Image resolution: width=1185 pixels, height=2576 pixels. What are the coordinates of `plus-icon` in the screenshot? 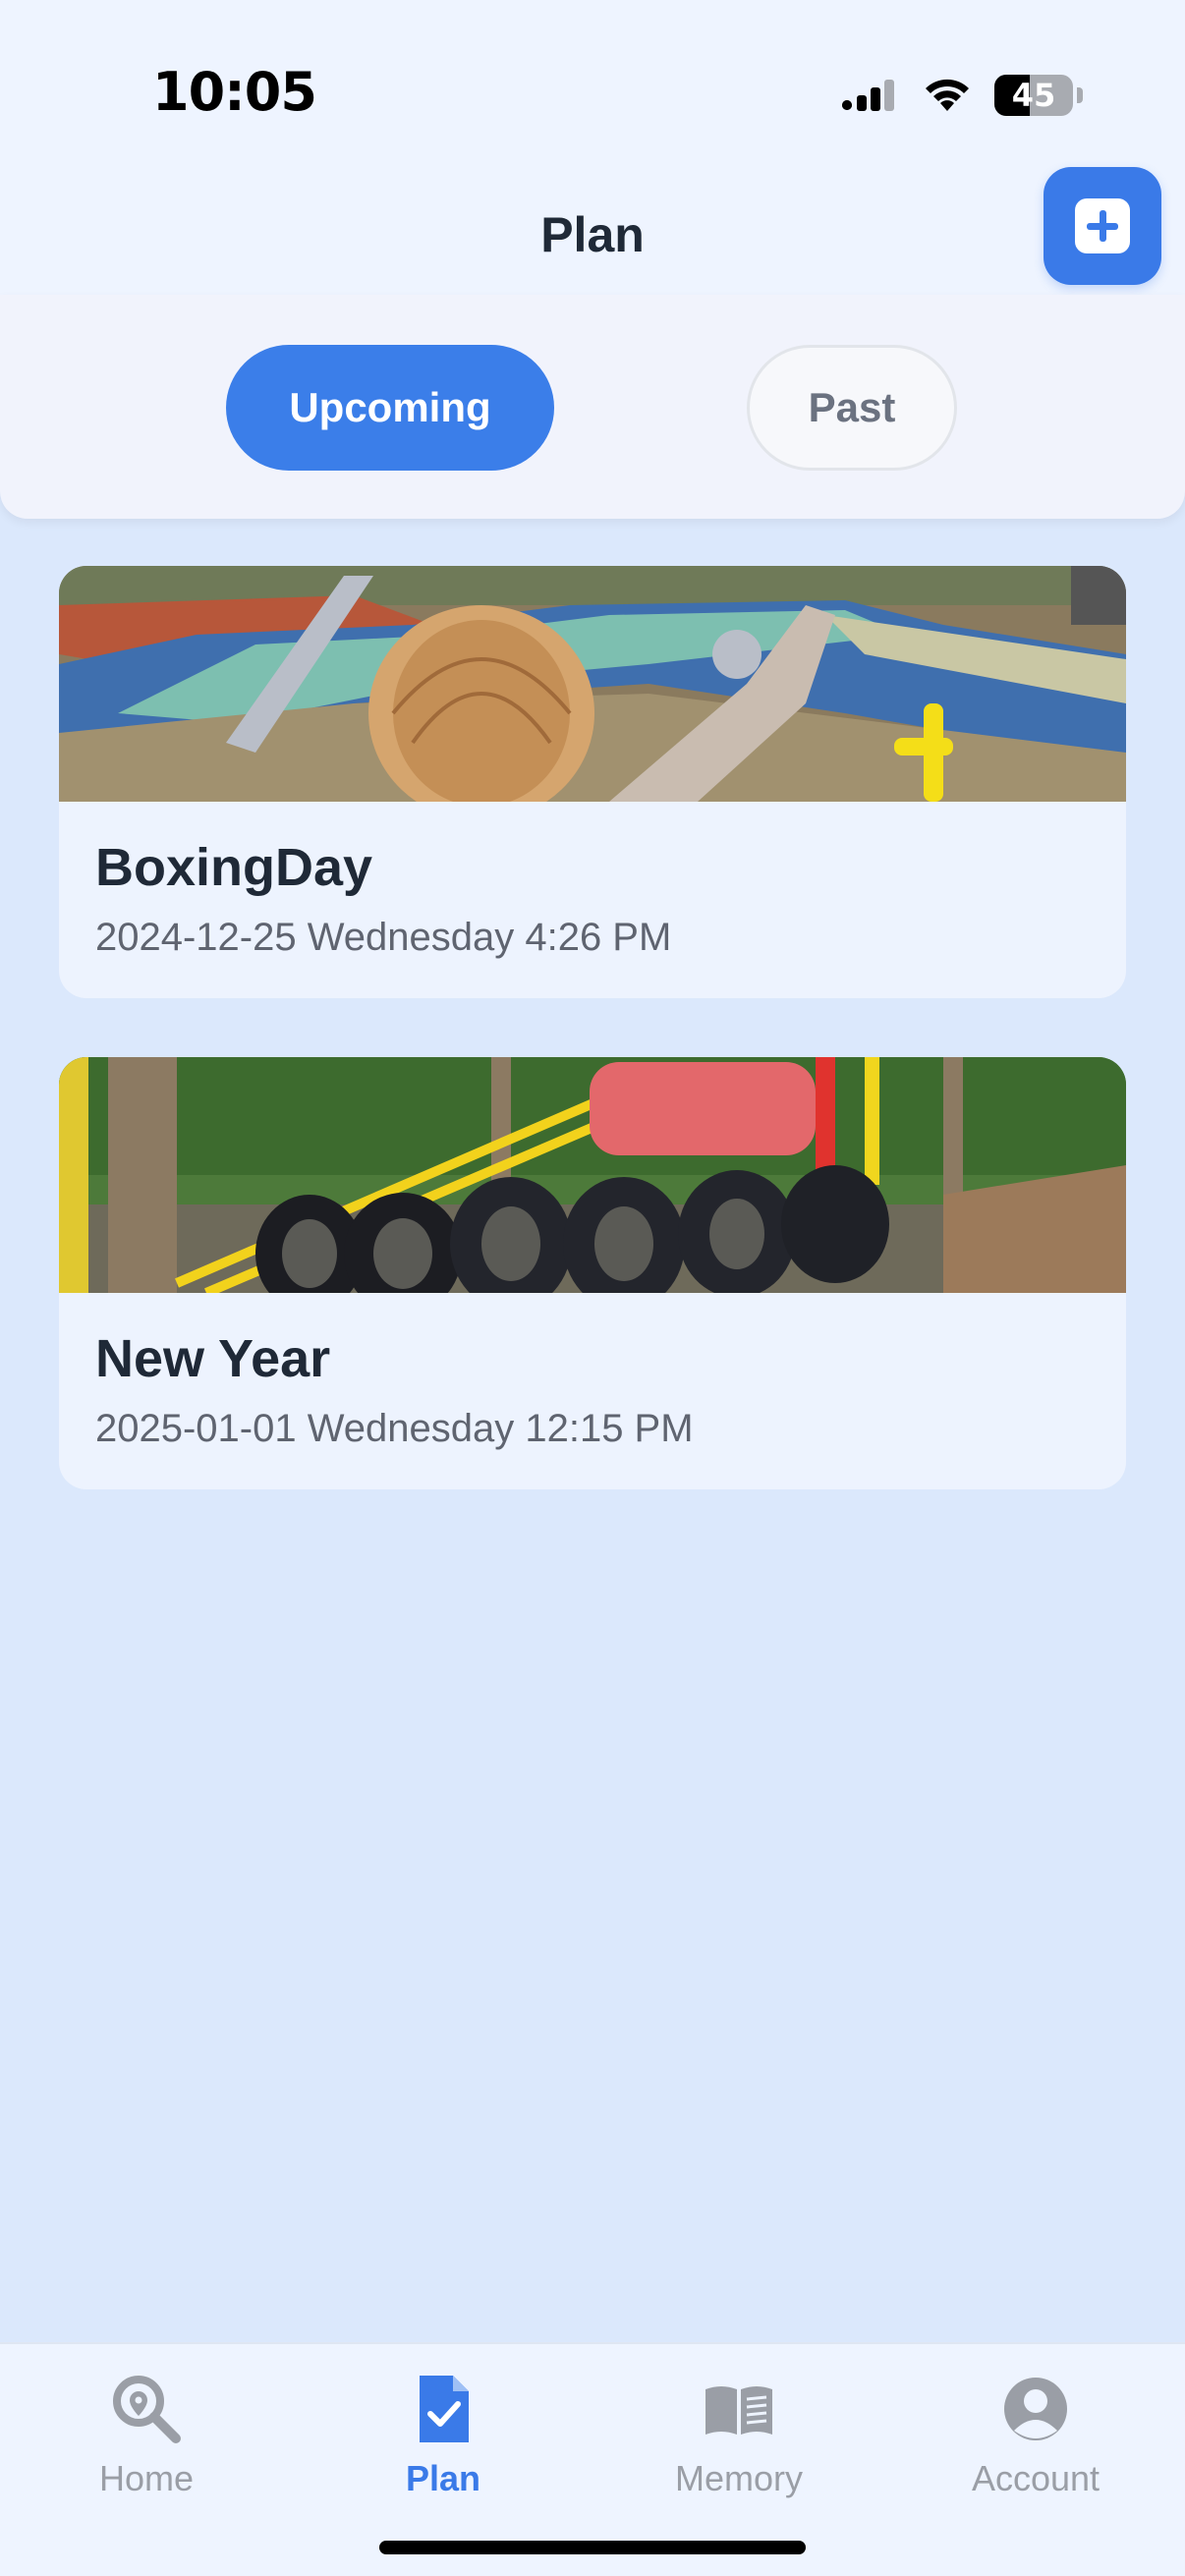 It's located at (1103, 225).